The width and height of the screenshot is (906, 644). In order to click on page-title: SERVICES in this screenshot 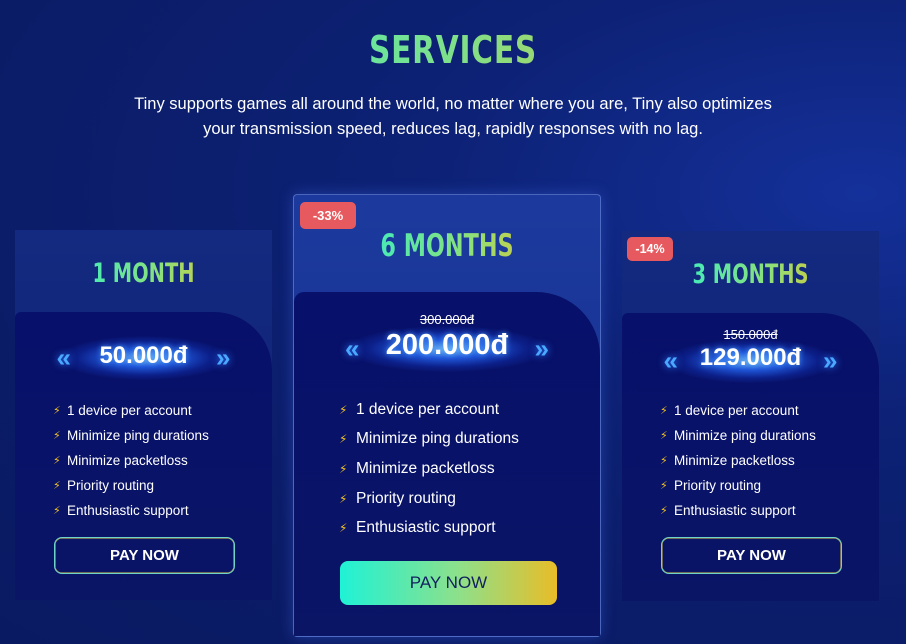, I will do `click(453, 50)`.